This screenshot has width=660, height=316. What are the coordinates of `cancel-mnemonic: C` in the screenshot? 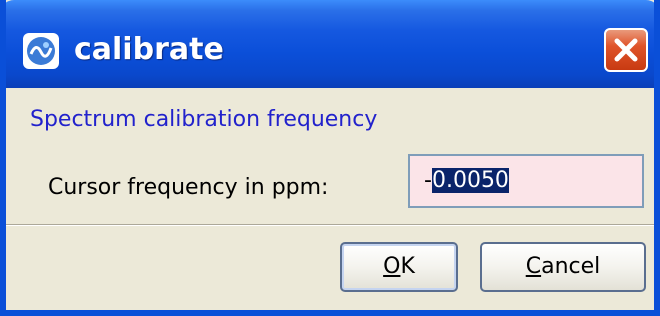 It's located at (533, 266).